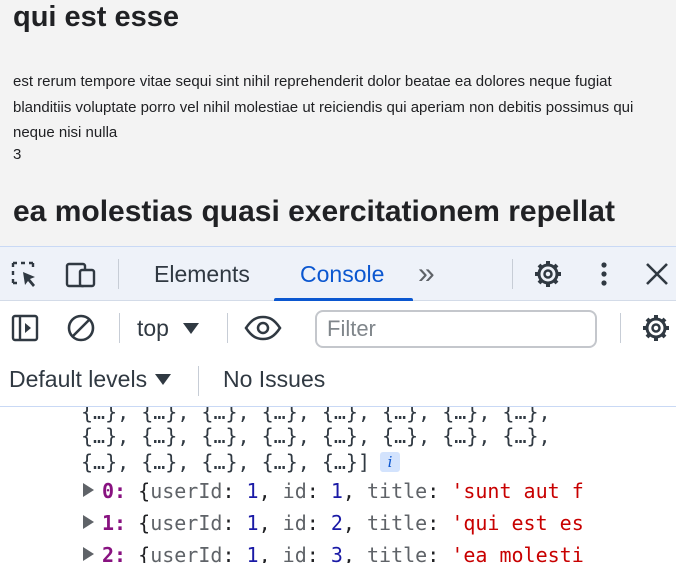 The height and width of the screenshot is (563, 676). I want to click on post-title: qui est esse, so click(96, 17).